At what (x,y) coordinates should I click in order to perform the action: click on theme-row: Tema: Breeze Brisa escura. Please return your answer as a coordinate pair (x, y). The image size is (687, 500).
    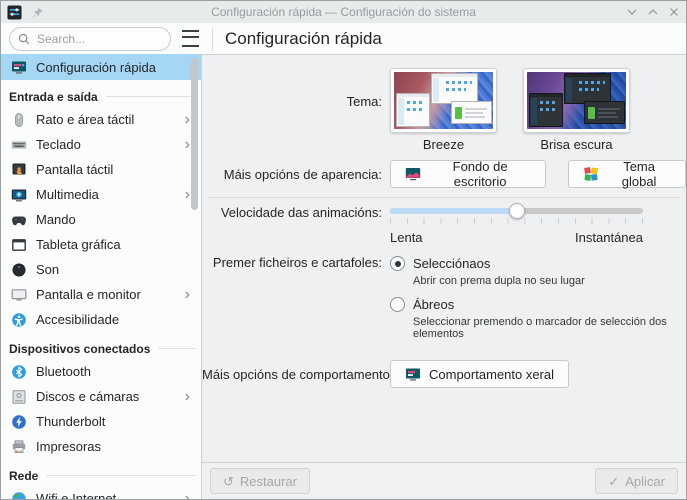
    Looking at the image, I should click on (444, 110).